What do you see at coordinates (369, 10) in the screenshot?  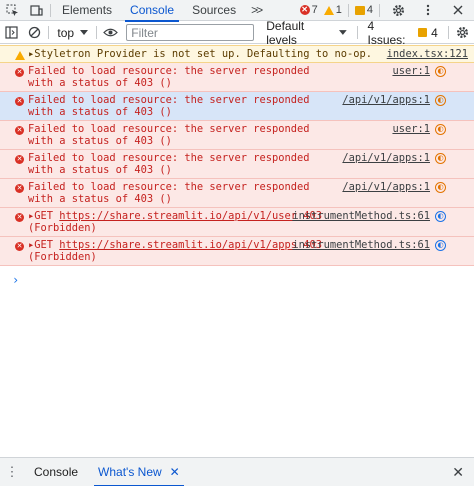 I see `issues-count: 4` at bounding box center [369, 10].